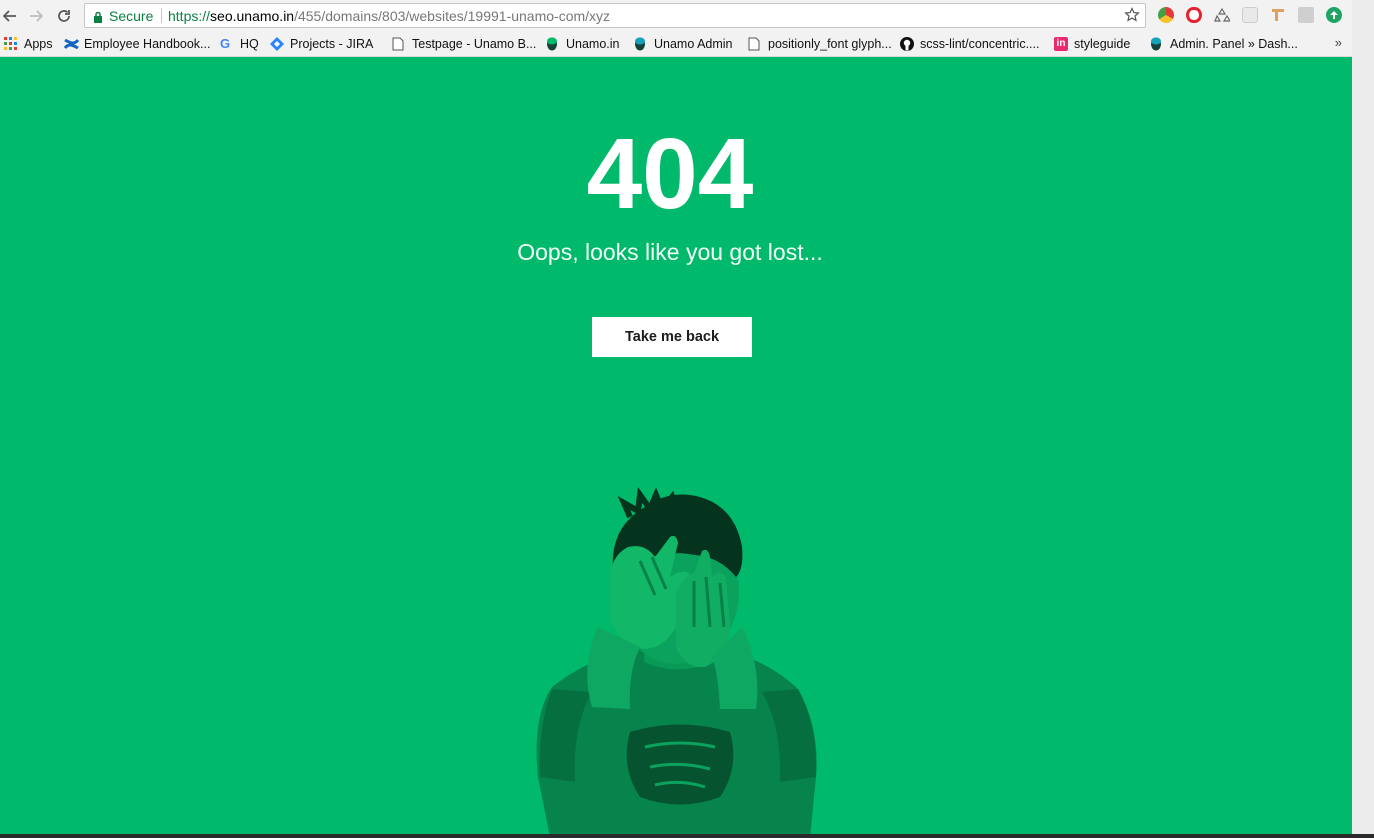  What do you see at coordinates (1061, 44) in the screenshot?
I see `invision-icon: in` at bounding box center [1061, 44].